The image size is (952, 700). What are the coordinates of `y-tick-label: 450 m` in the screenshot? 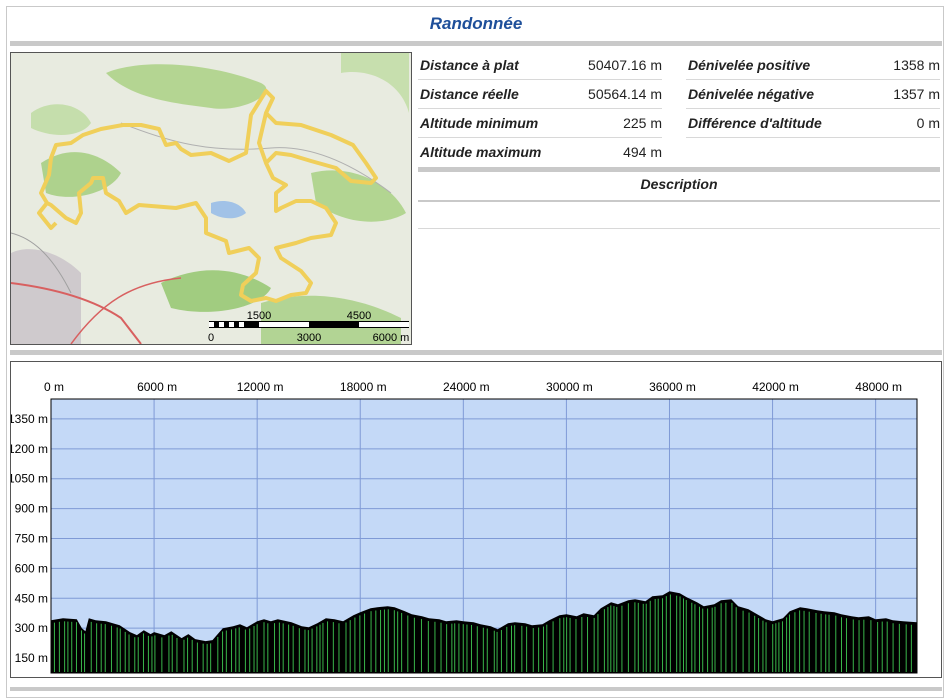 It's located at (31, 598).